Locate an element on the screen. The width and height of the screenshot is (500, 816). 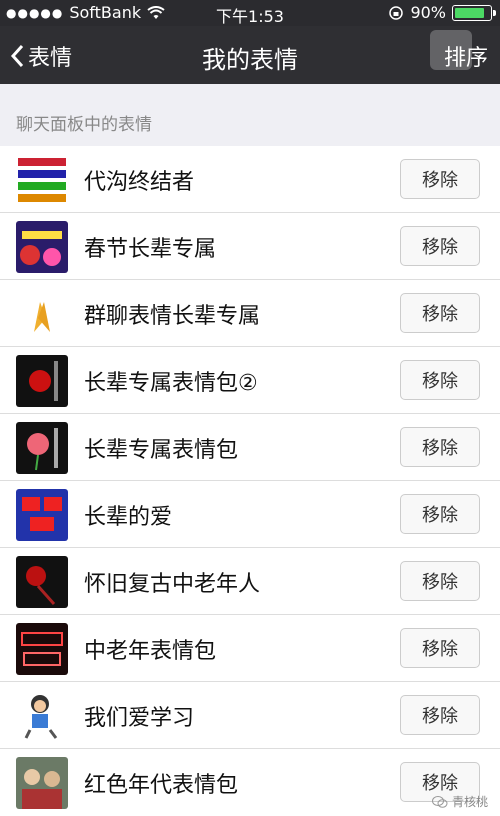
status-bar: ●●●●● SoftBank 下午1:53 90% is located at coordinates (250, 13).